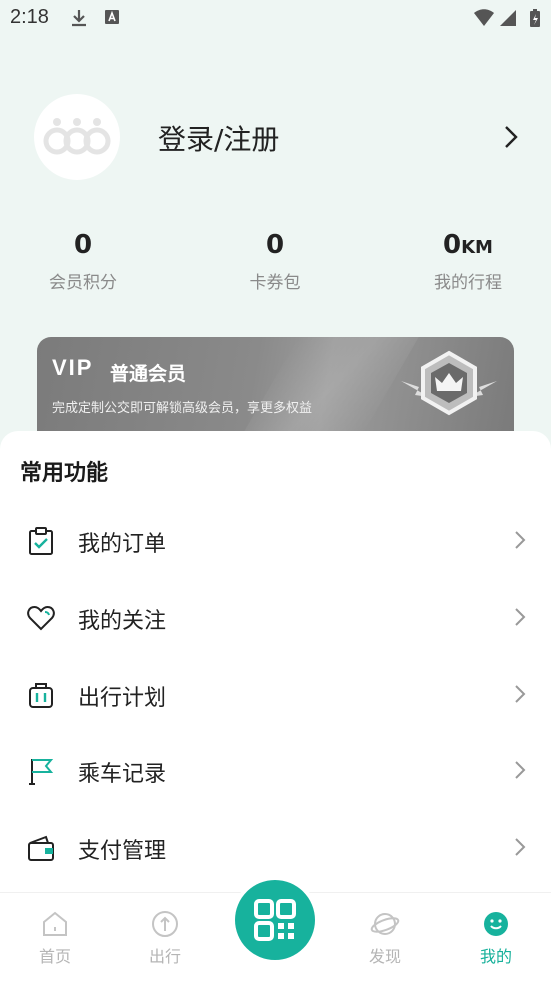 This screenshot has width=551, height=981. What do you see at coordinates (468, 261) in the screenshot?
I see `stat-my-trips: 0KM 我的行程` at bounding box center [468, 261].